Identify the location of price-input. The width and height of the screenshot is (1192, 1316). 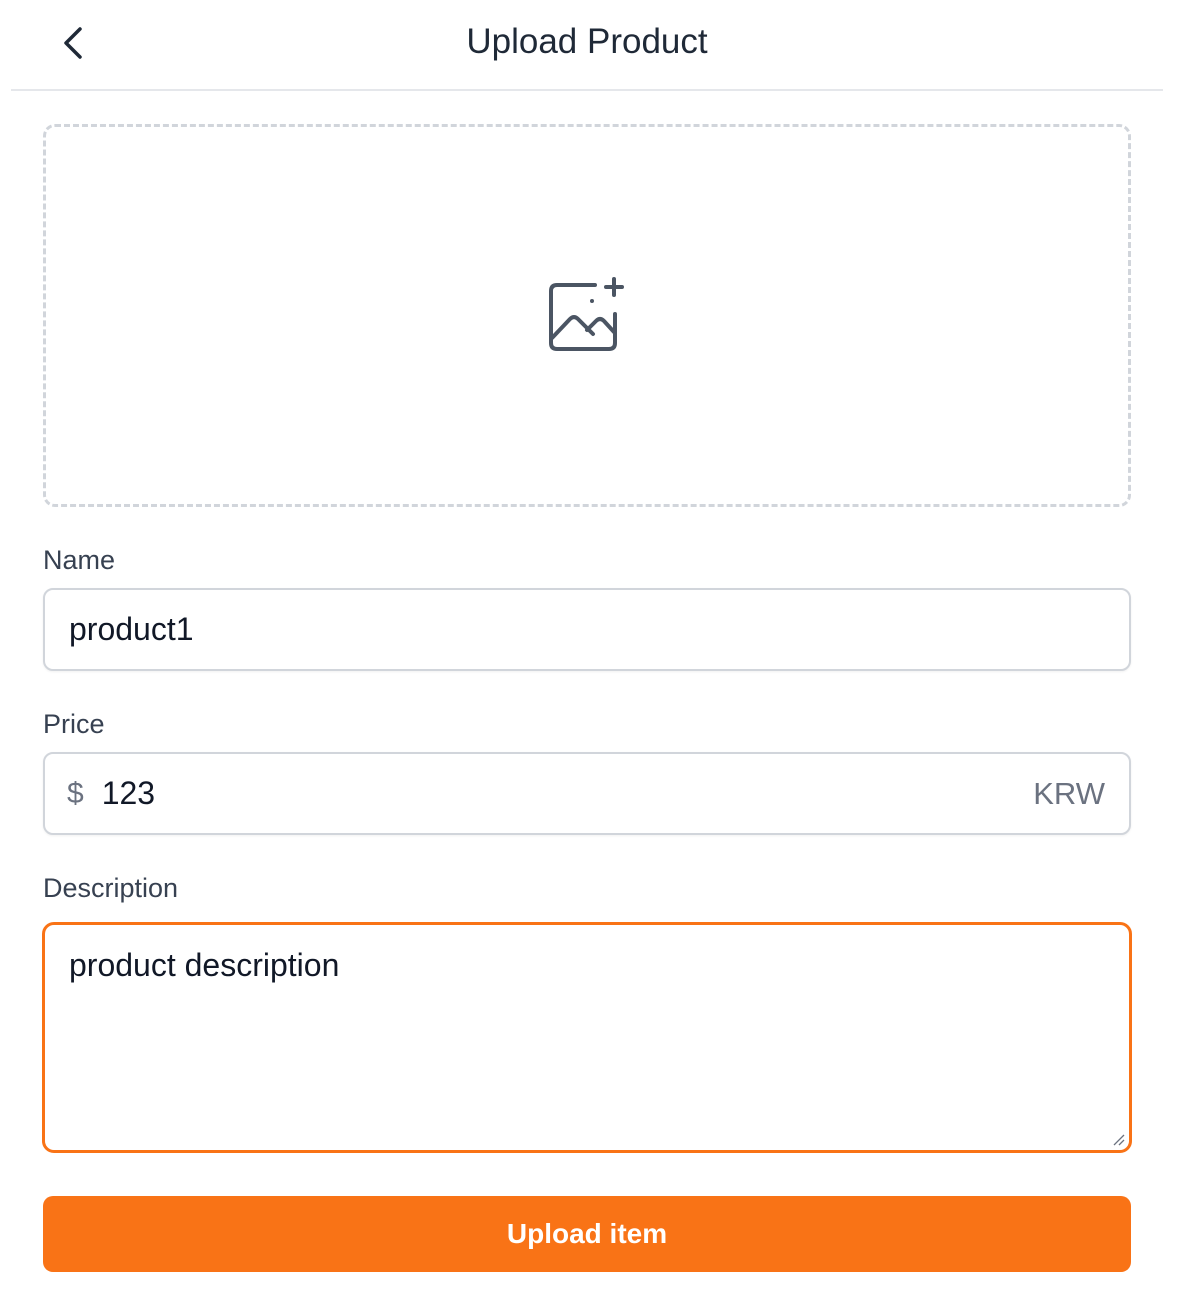
(567, 793).